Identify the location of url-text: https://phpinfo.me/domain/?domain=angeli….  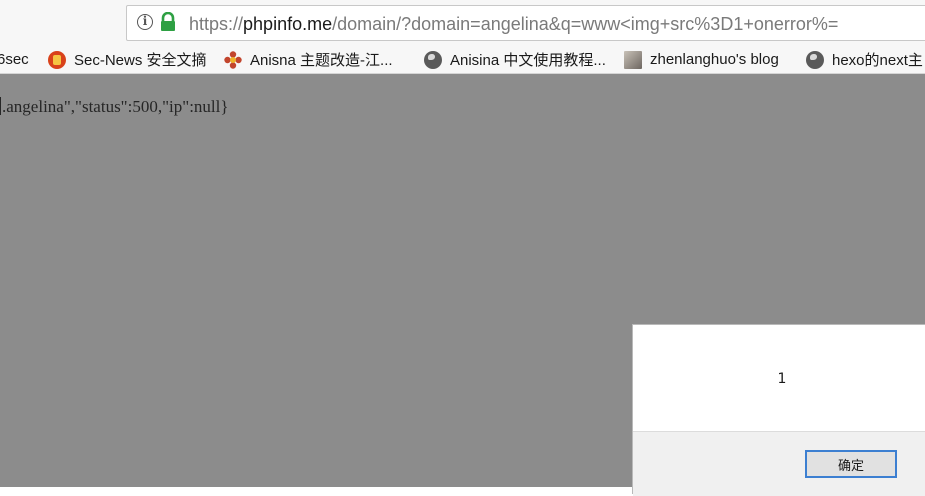
(557, 24).